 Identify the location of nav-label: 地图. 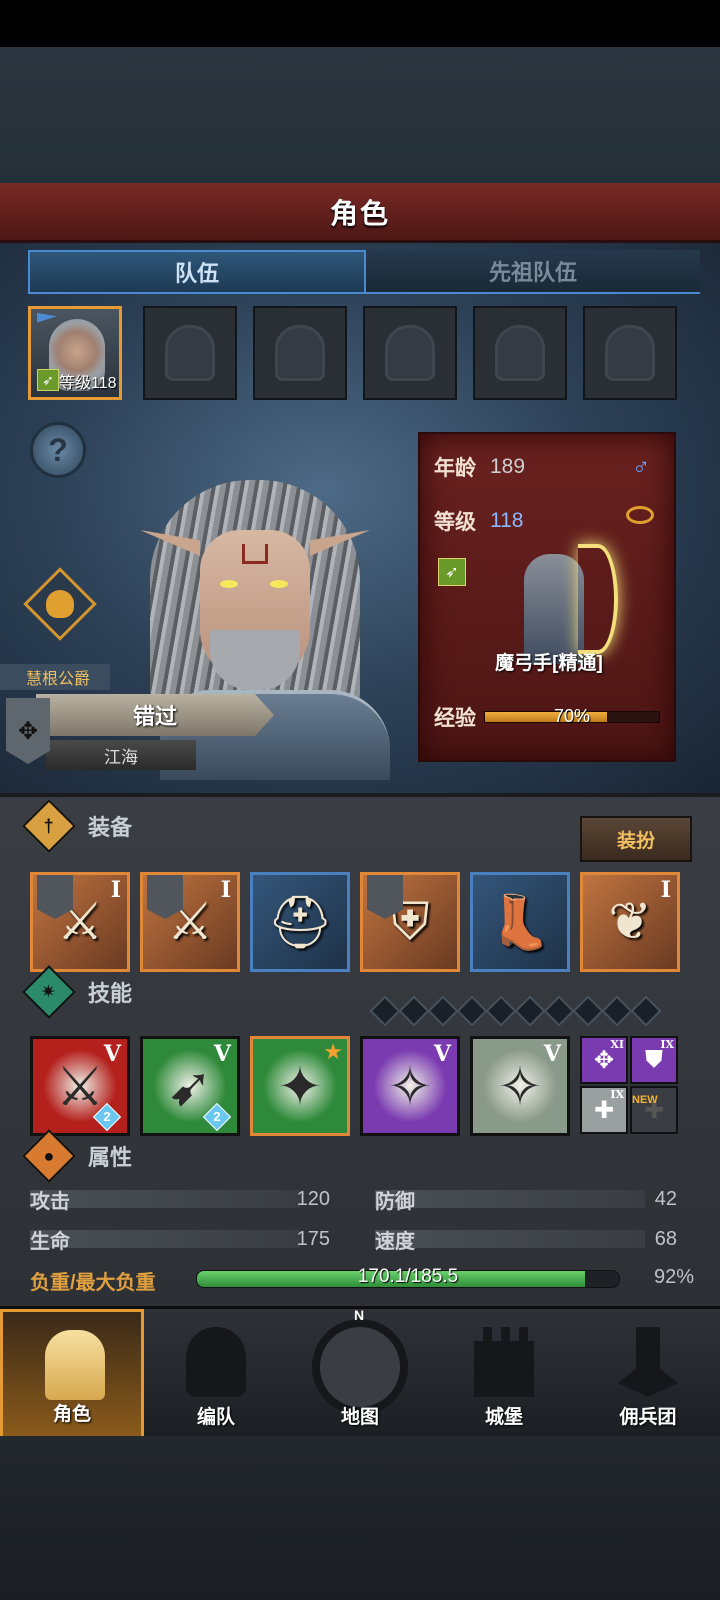
(359, 1417).